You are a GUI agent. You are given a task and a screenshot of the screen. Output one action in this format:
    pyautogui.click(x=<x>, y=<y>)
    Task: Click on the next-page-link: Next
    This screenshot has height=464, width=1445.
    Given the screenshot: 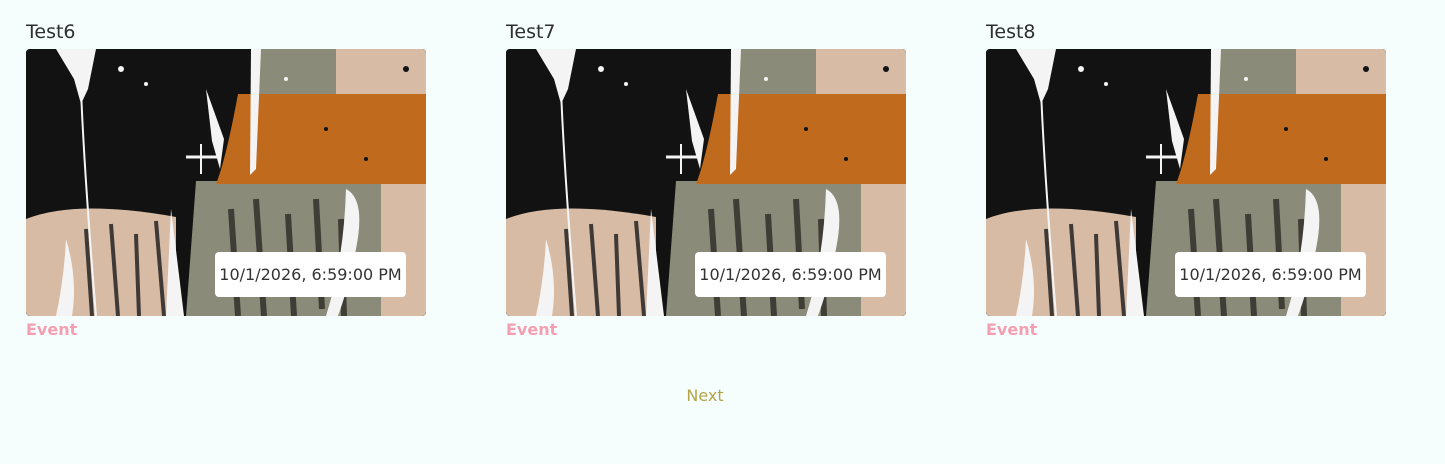 What is the action you would take?
    pyautogui.click(x=705, y=395)
    